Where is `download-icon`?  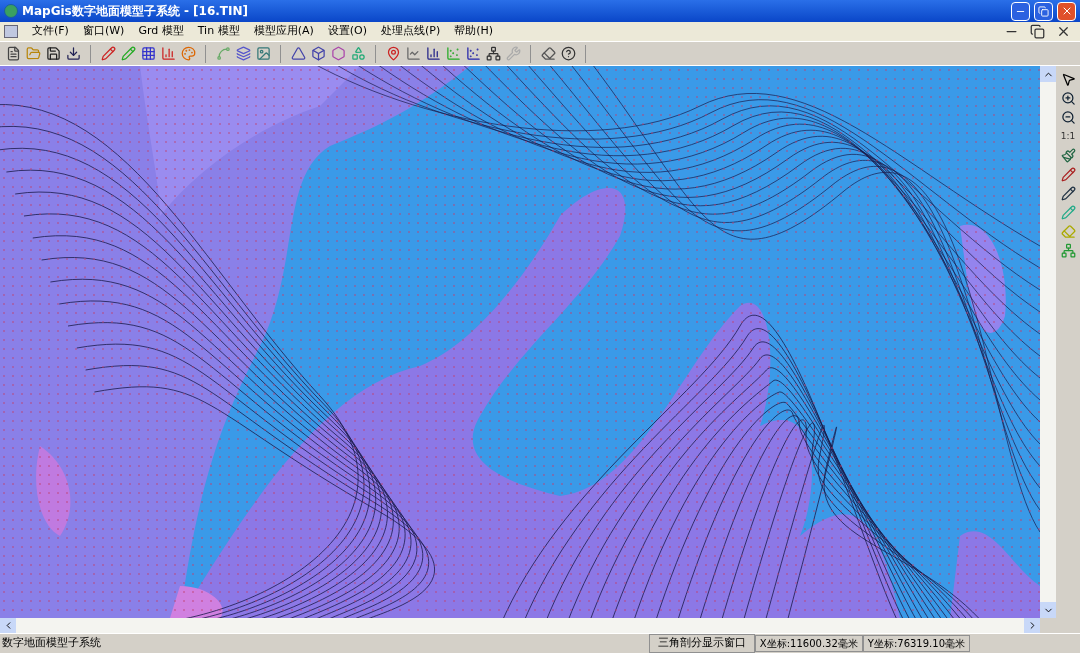
download-icon is located at coordinates (73, 53).